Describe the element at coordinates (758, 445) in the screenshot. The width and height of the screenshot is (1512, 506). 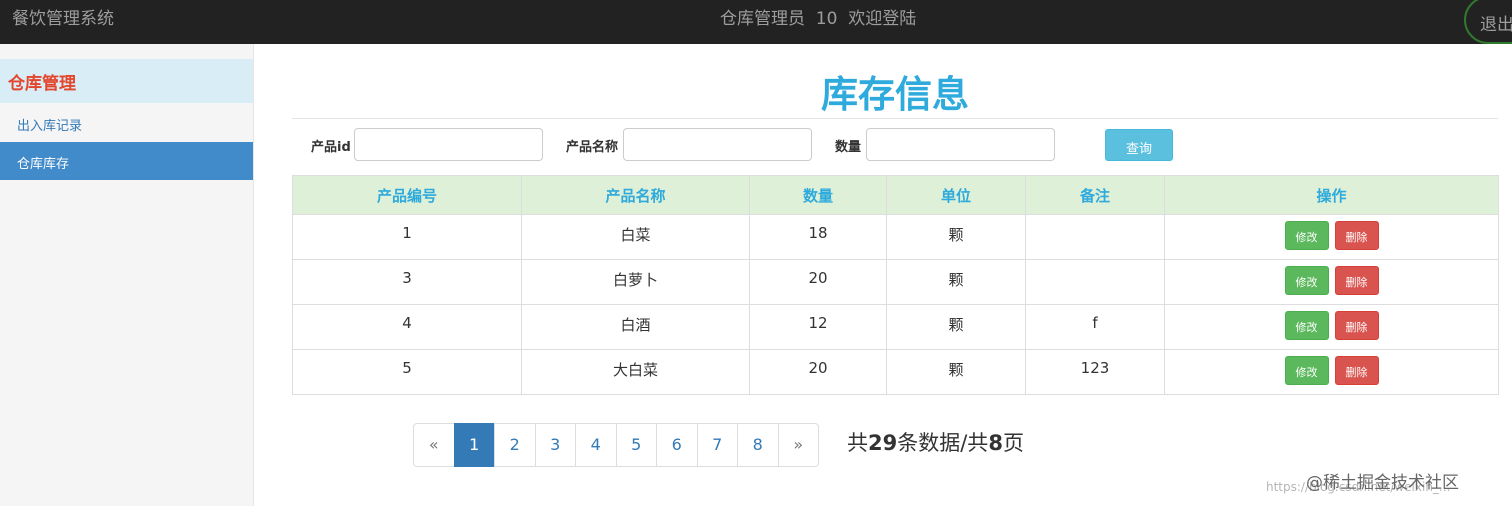
I see `pagination-page: 8` at that location.